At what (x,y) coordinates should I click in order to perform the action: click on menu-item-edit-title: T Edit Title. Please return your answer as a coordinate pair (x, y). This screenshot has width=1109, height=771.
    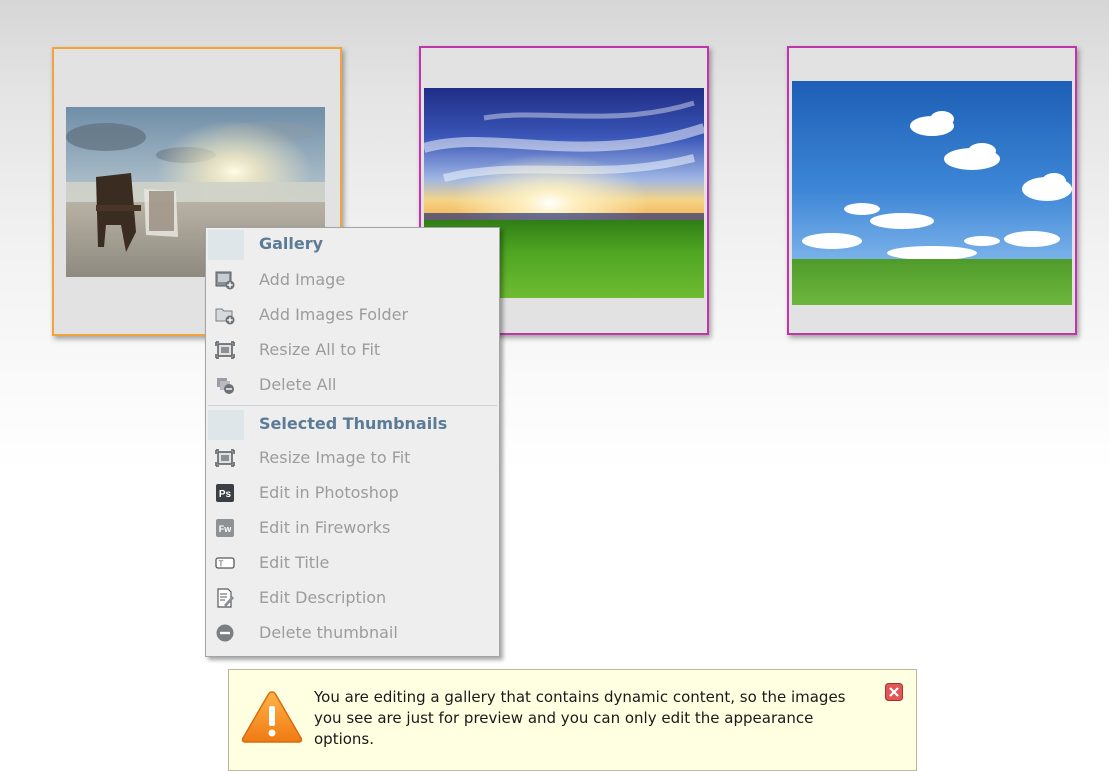
    Looking at the image, I should click on (352, 563).